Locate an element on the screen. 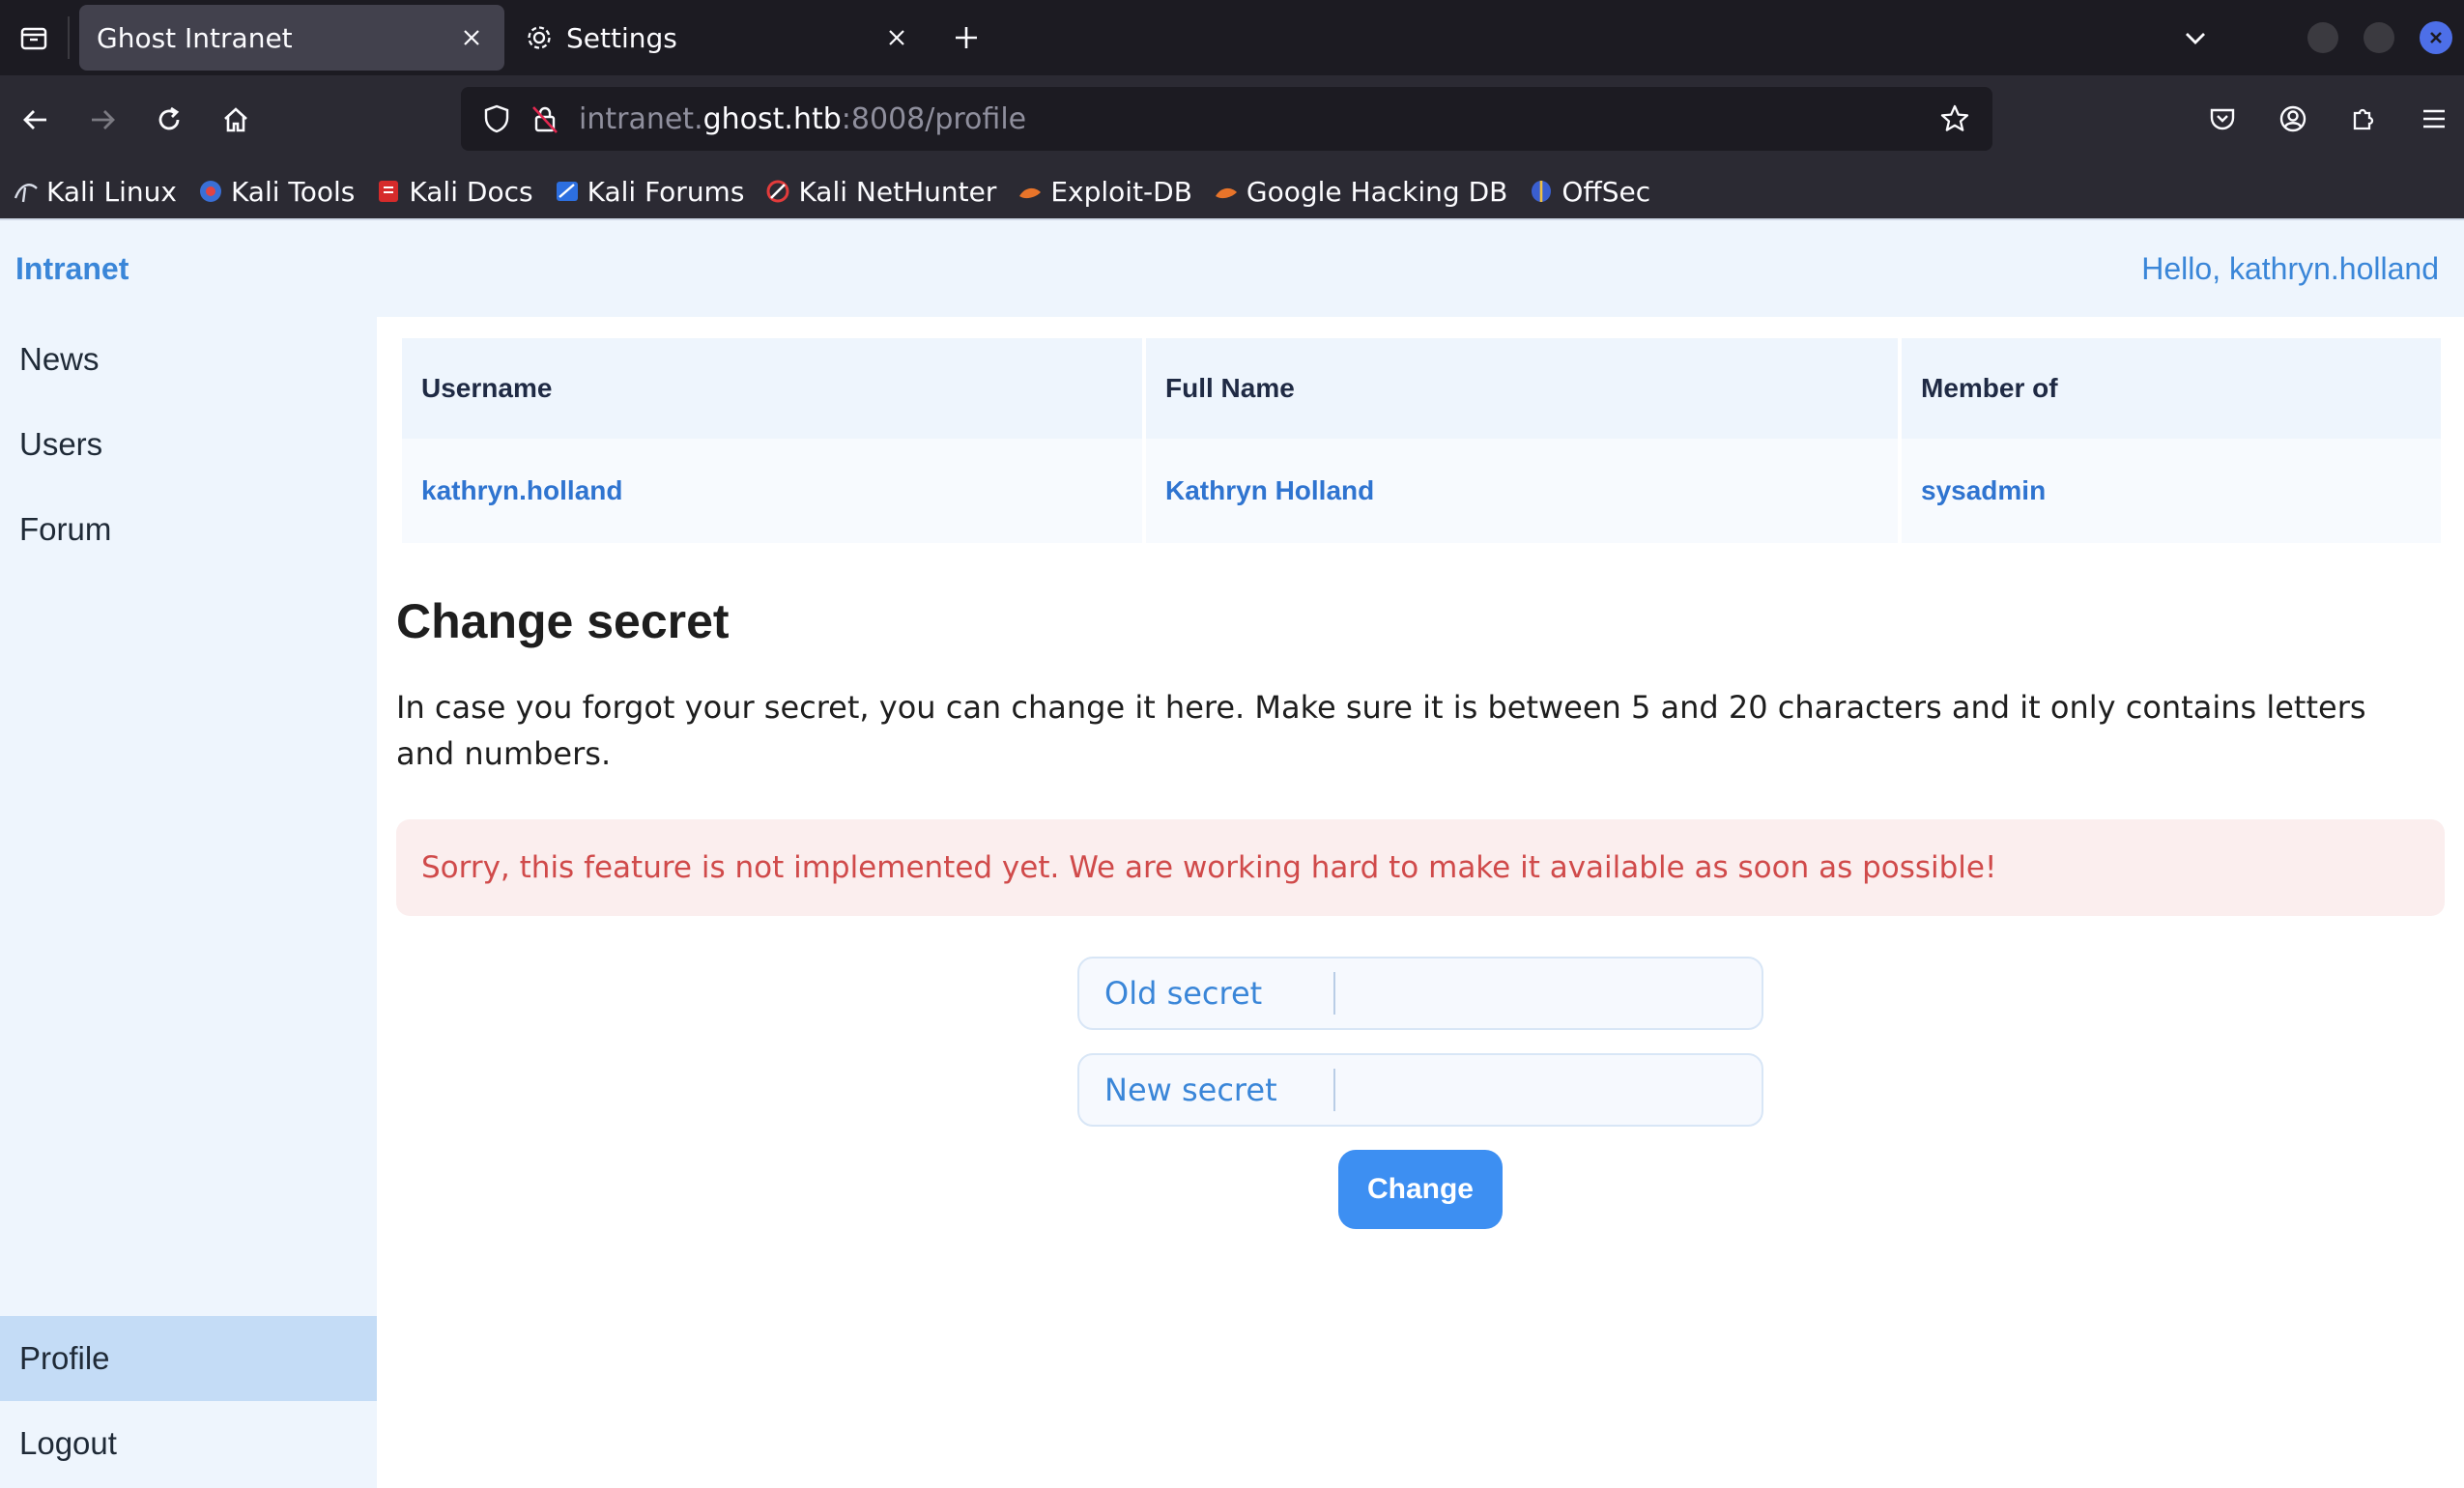 The height and width of the screenshot is (1488, 2464). back-button is located at coordinates (36, 120).